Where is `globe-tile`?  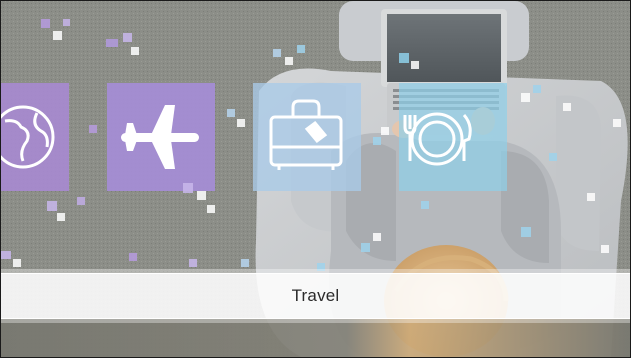 globe-tile is located at coordinates (35, 137).